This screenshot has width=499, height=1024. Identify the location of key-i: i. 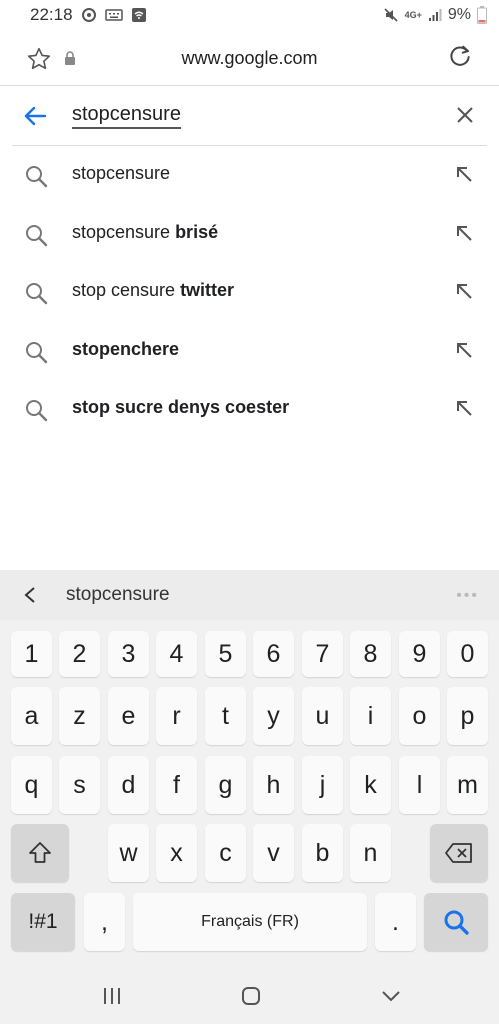
(370, 716).